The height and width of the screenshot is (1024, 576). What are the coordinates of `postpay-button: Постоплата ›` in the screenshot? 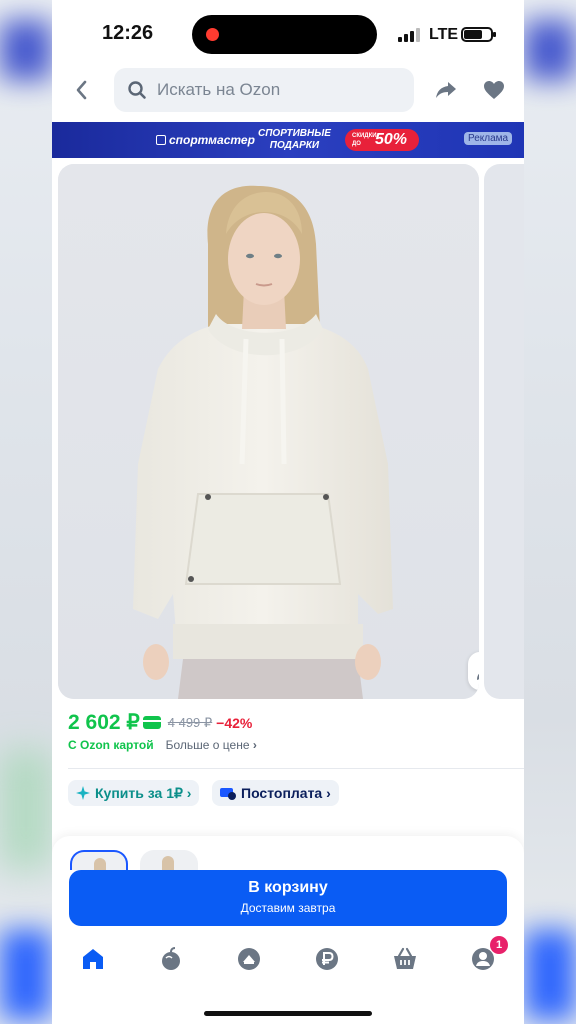 It's located at (275, 793).